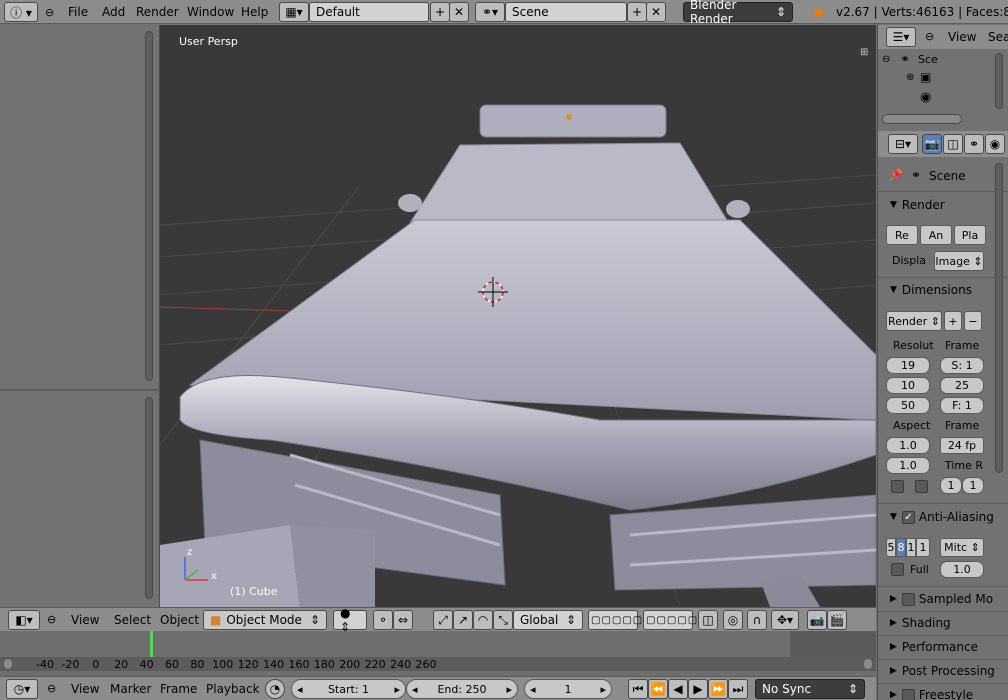 Image resolution: width=1008 pixels, height=700 pixels. What do you see at coordinates (897, 486) in the screenshot?
I see `border-checkbox` at bounding box center [897, 486].